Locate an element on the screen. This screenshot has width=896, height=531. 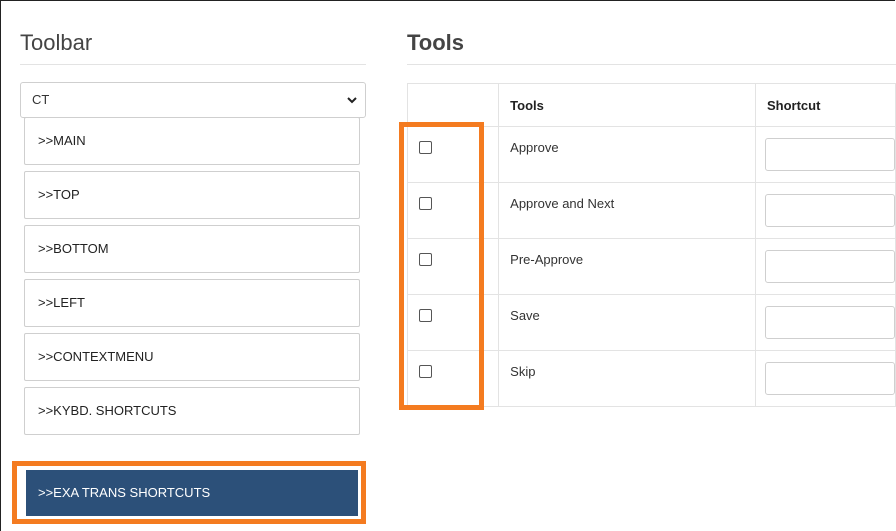
toolbar-select-value: CT is located at coordinates (41, 99).